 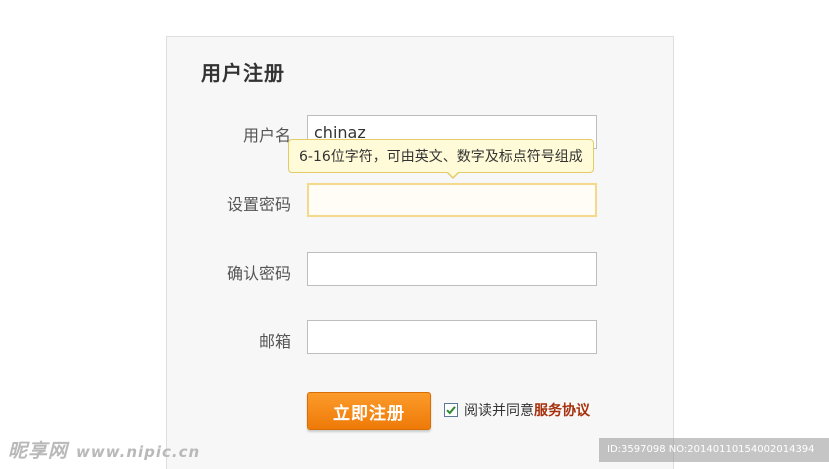 I want to click on agreement-text: 阅读并同意, so click(x=499, y=411).